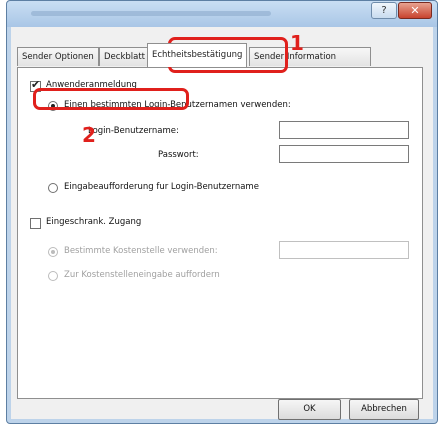  What do you see at coordinates (197, 55) in the screenshot?
I see `tab-echtheitsbestaetigung: Echtheitsbestätigung` at bounding box center [197, 55].